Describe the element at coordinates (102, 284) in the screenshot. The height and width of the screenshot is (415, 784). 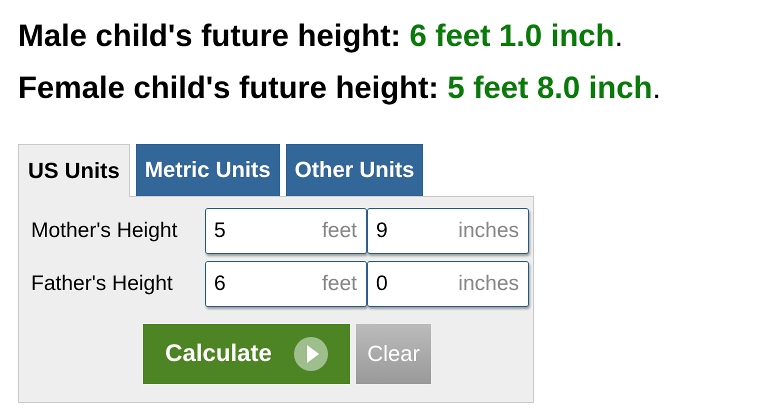
I see `field-label: Father's Height` at that location.